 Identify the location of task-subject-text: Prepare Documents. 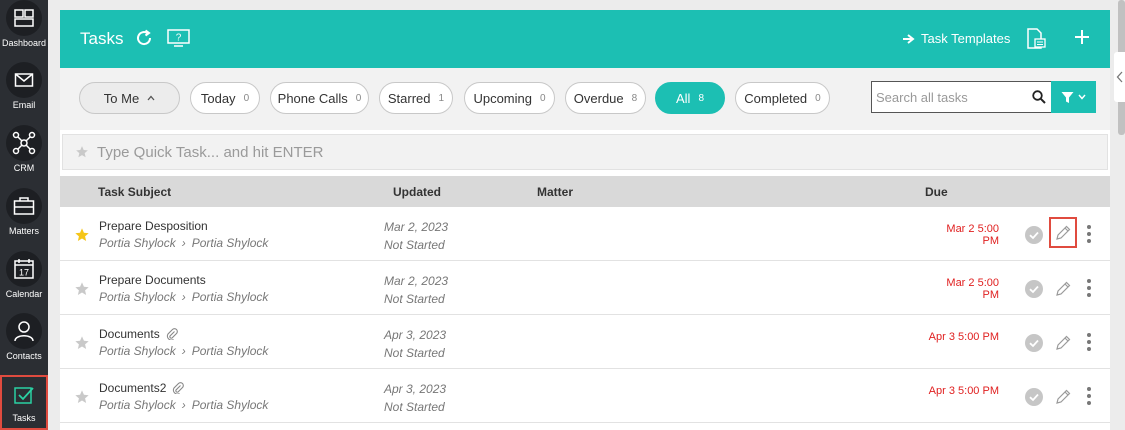
(152, 280).